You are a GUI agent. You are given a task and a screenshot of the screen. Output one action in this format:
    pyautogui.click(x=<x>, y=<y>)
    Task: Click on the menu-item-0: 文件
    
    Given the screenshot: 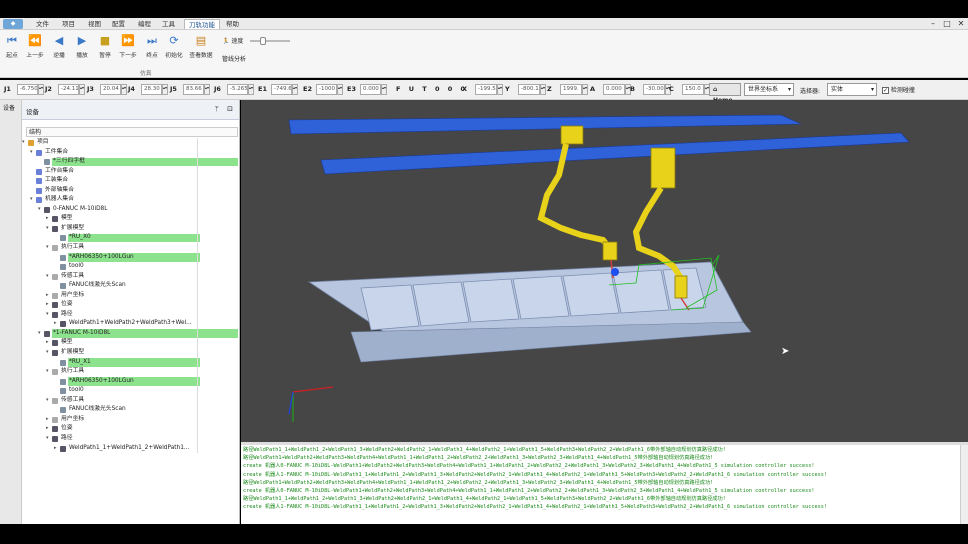 What is the action you would take?
    pyautogui.click(x=42, y=24)
    